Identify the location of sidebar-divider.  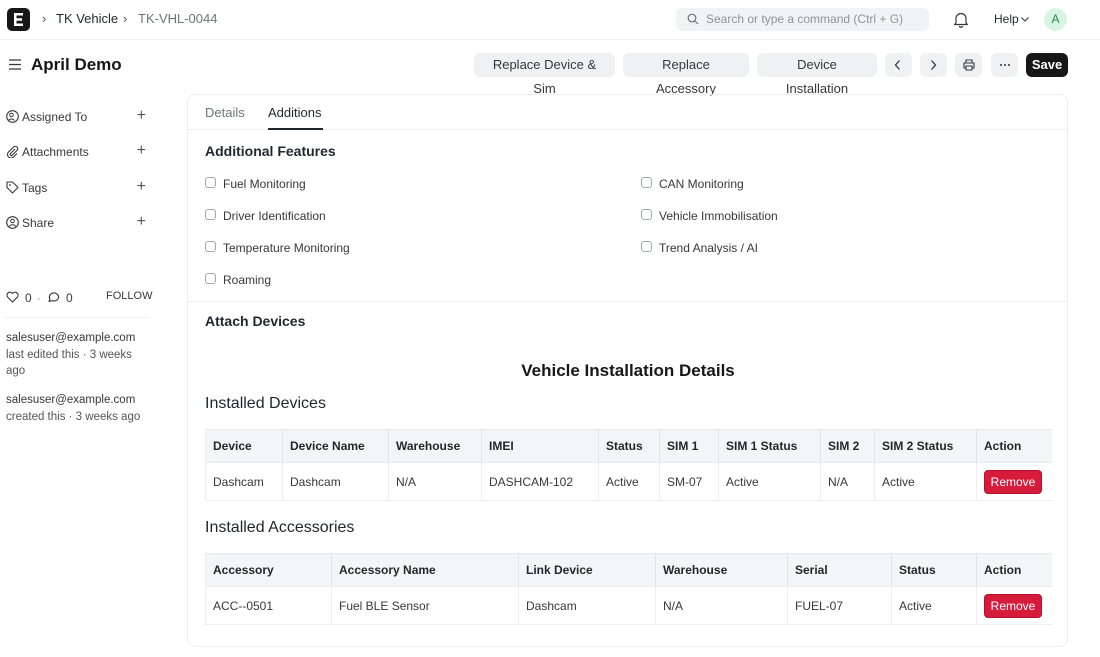
(77, 317).